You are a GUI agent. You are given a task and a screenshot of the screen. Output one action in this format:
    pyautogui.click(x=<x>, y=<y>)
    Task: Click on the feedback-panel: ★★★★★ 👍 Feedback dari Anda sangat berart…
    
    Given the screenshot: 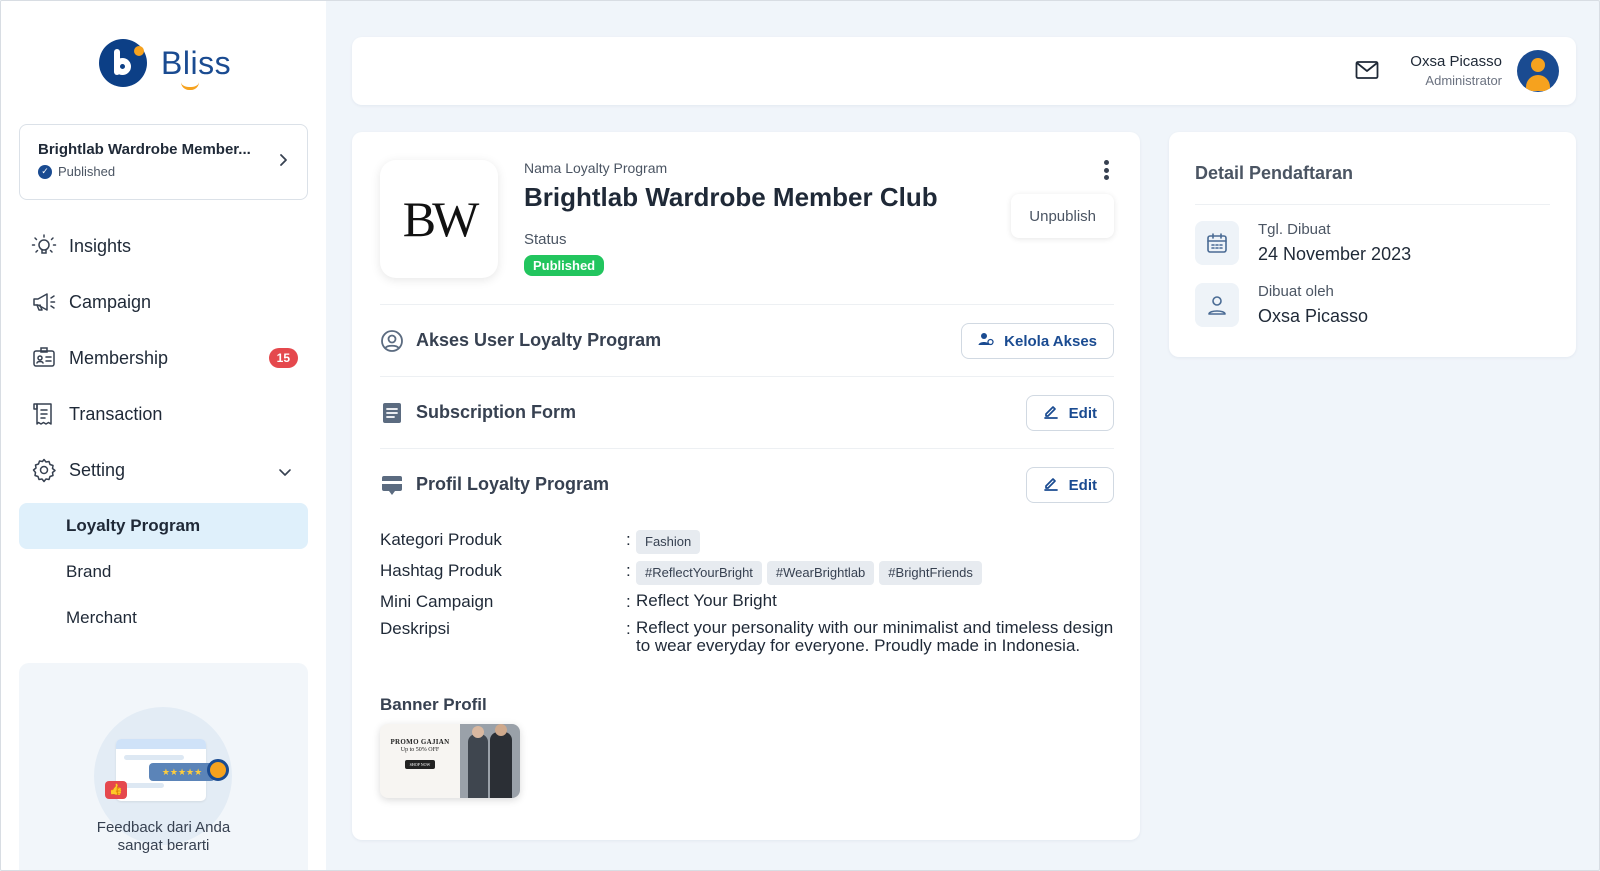 What is the action you would take?
    pyautogui.click(x=163, y=766)
    